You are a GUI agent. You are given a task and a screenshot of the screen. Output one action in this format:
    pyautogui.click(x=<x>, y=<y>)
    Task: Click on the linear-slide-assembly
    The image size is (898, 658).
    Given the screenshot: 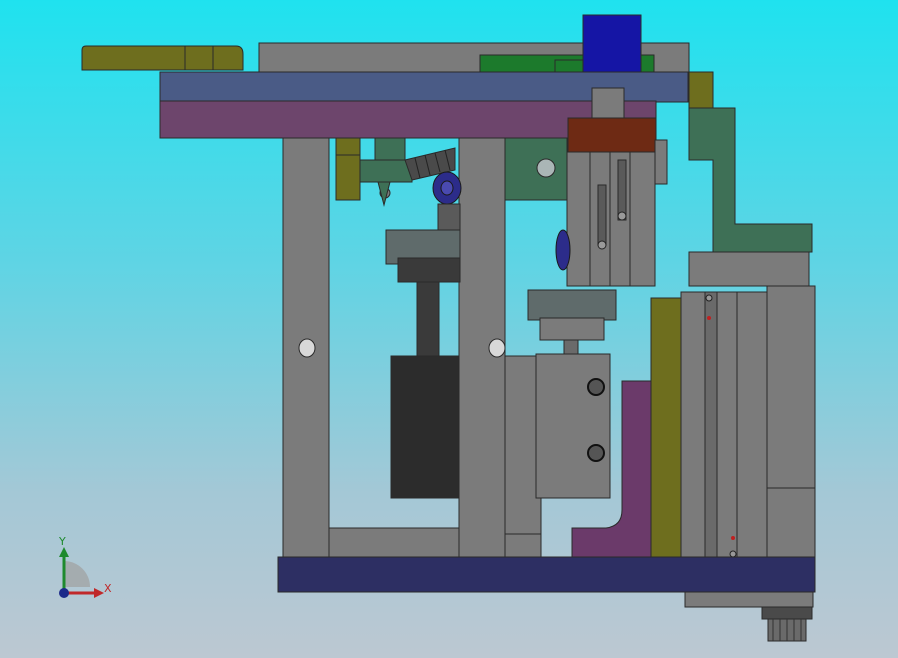 What is the action you would take?
    pyautogui.click(x=748, y=406)
    